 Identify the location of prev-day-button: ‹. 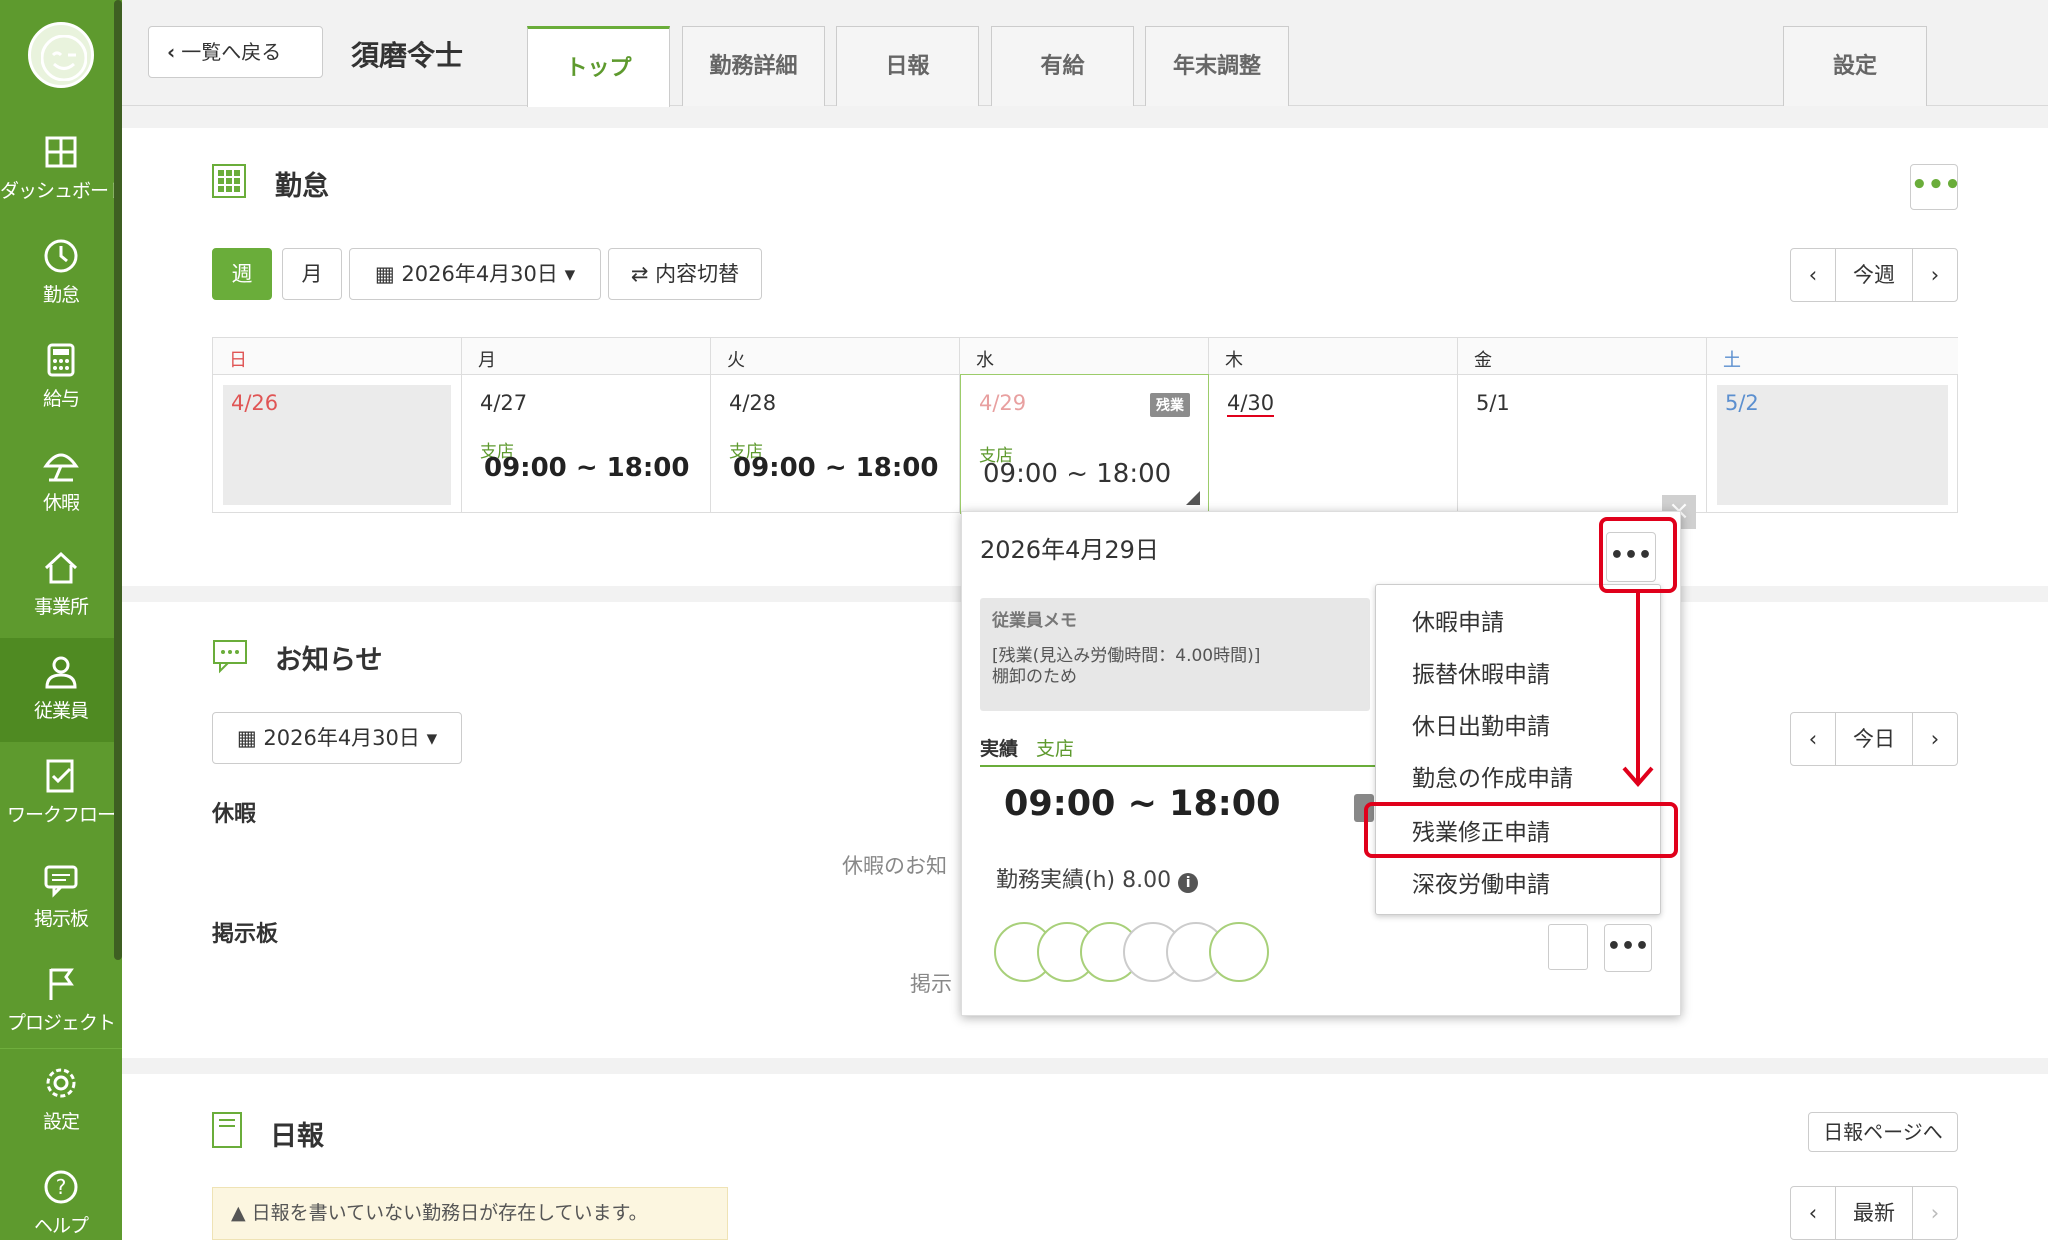
(1813, 739).